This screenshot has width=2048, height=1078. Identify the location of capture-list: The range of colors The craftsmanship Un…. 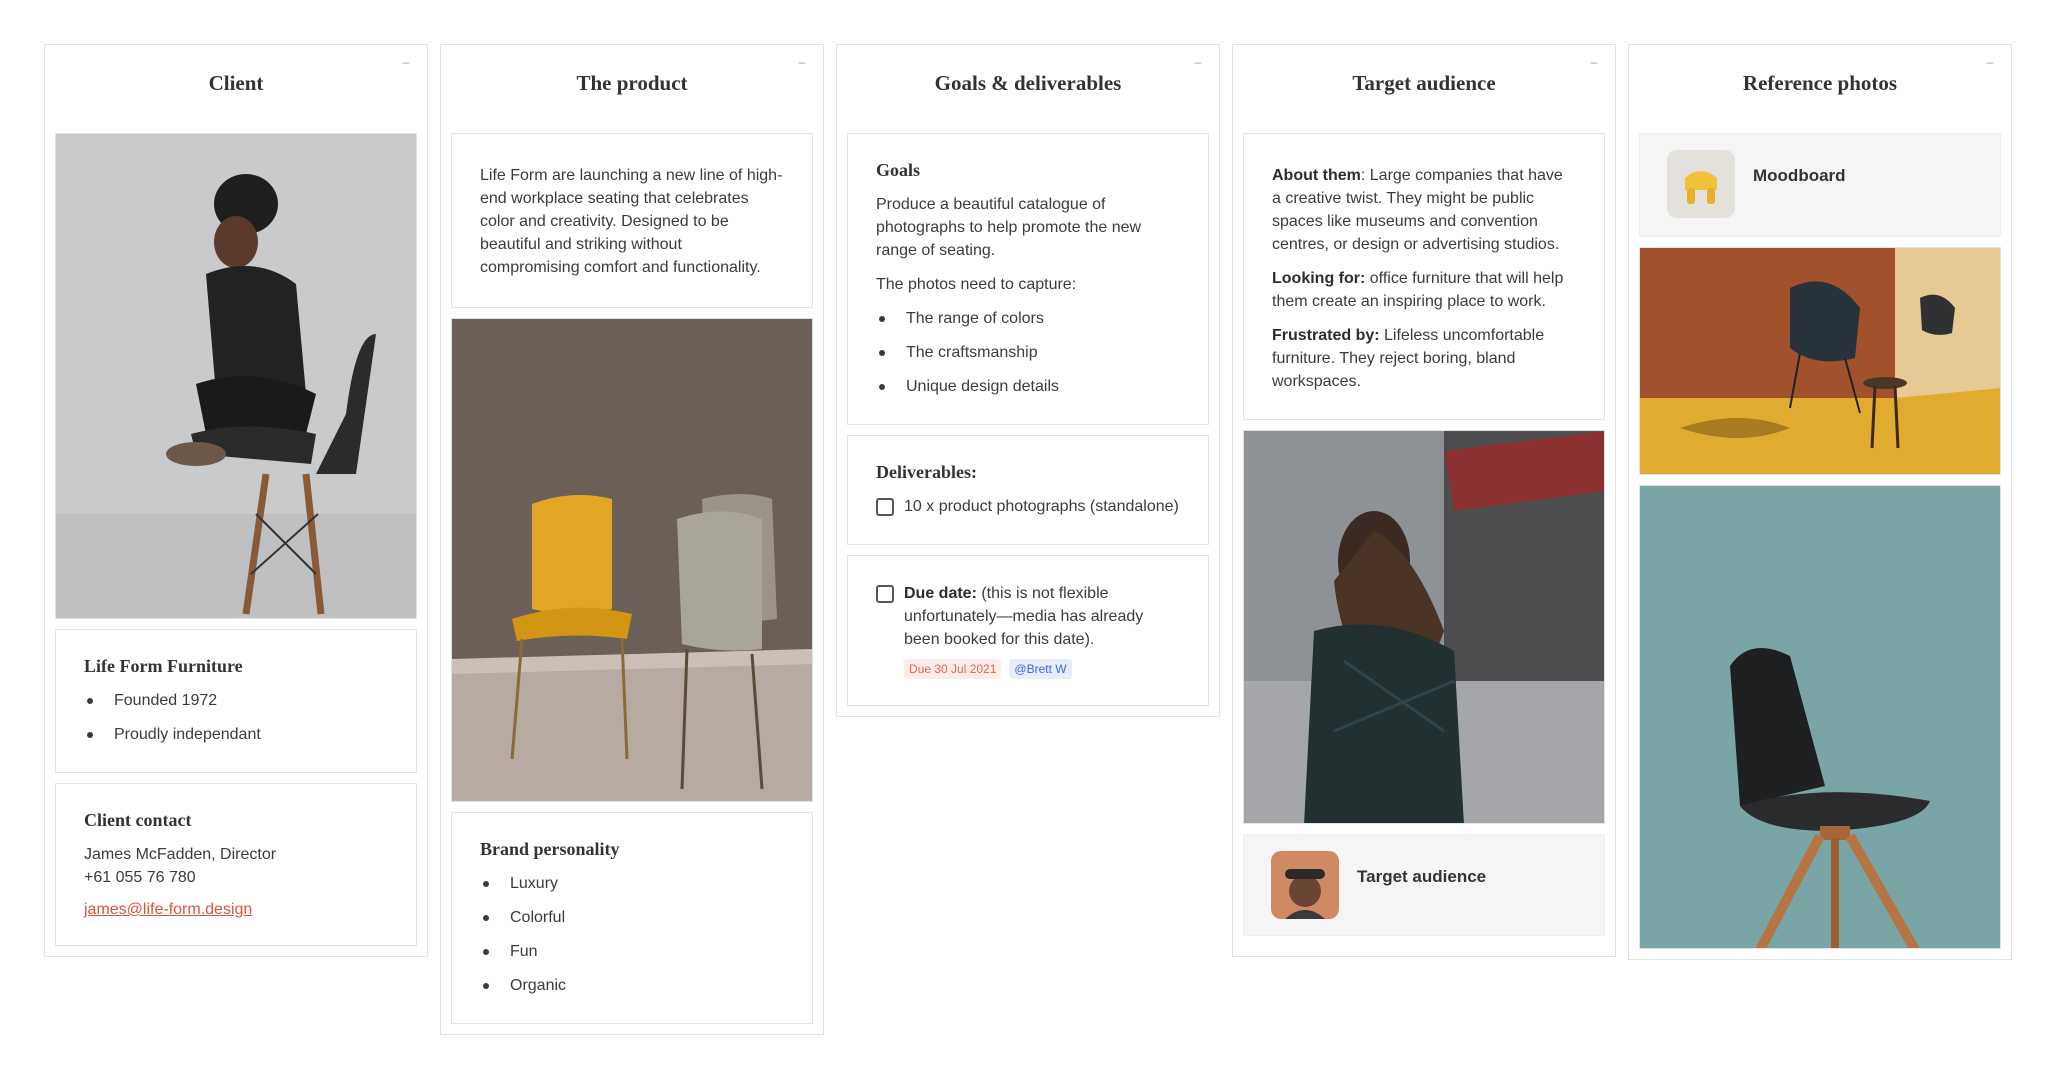
(1028, 352).